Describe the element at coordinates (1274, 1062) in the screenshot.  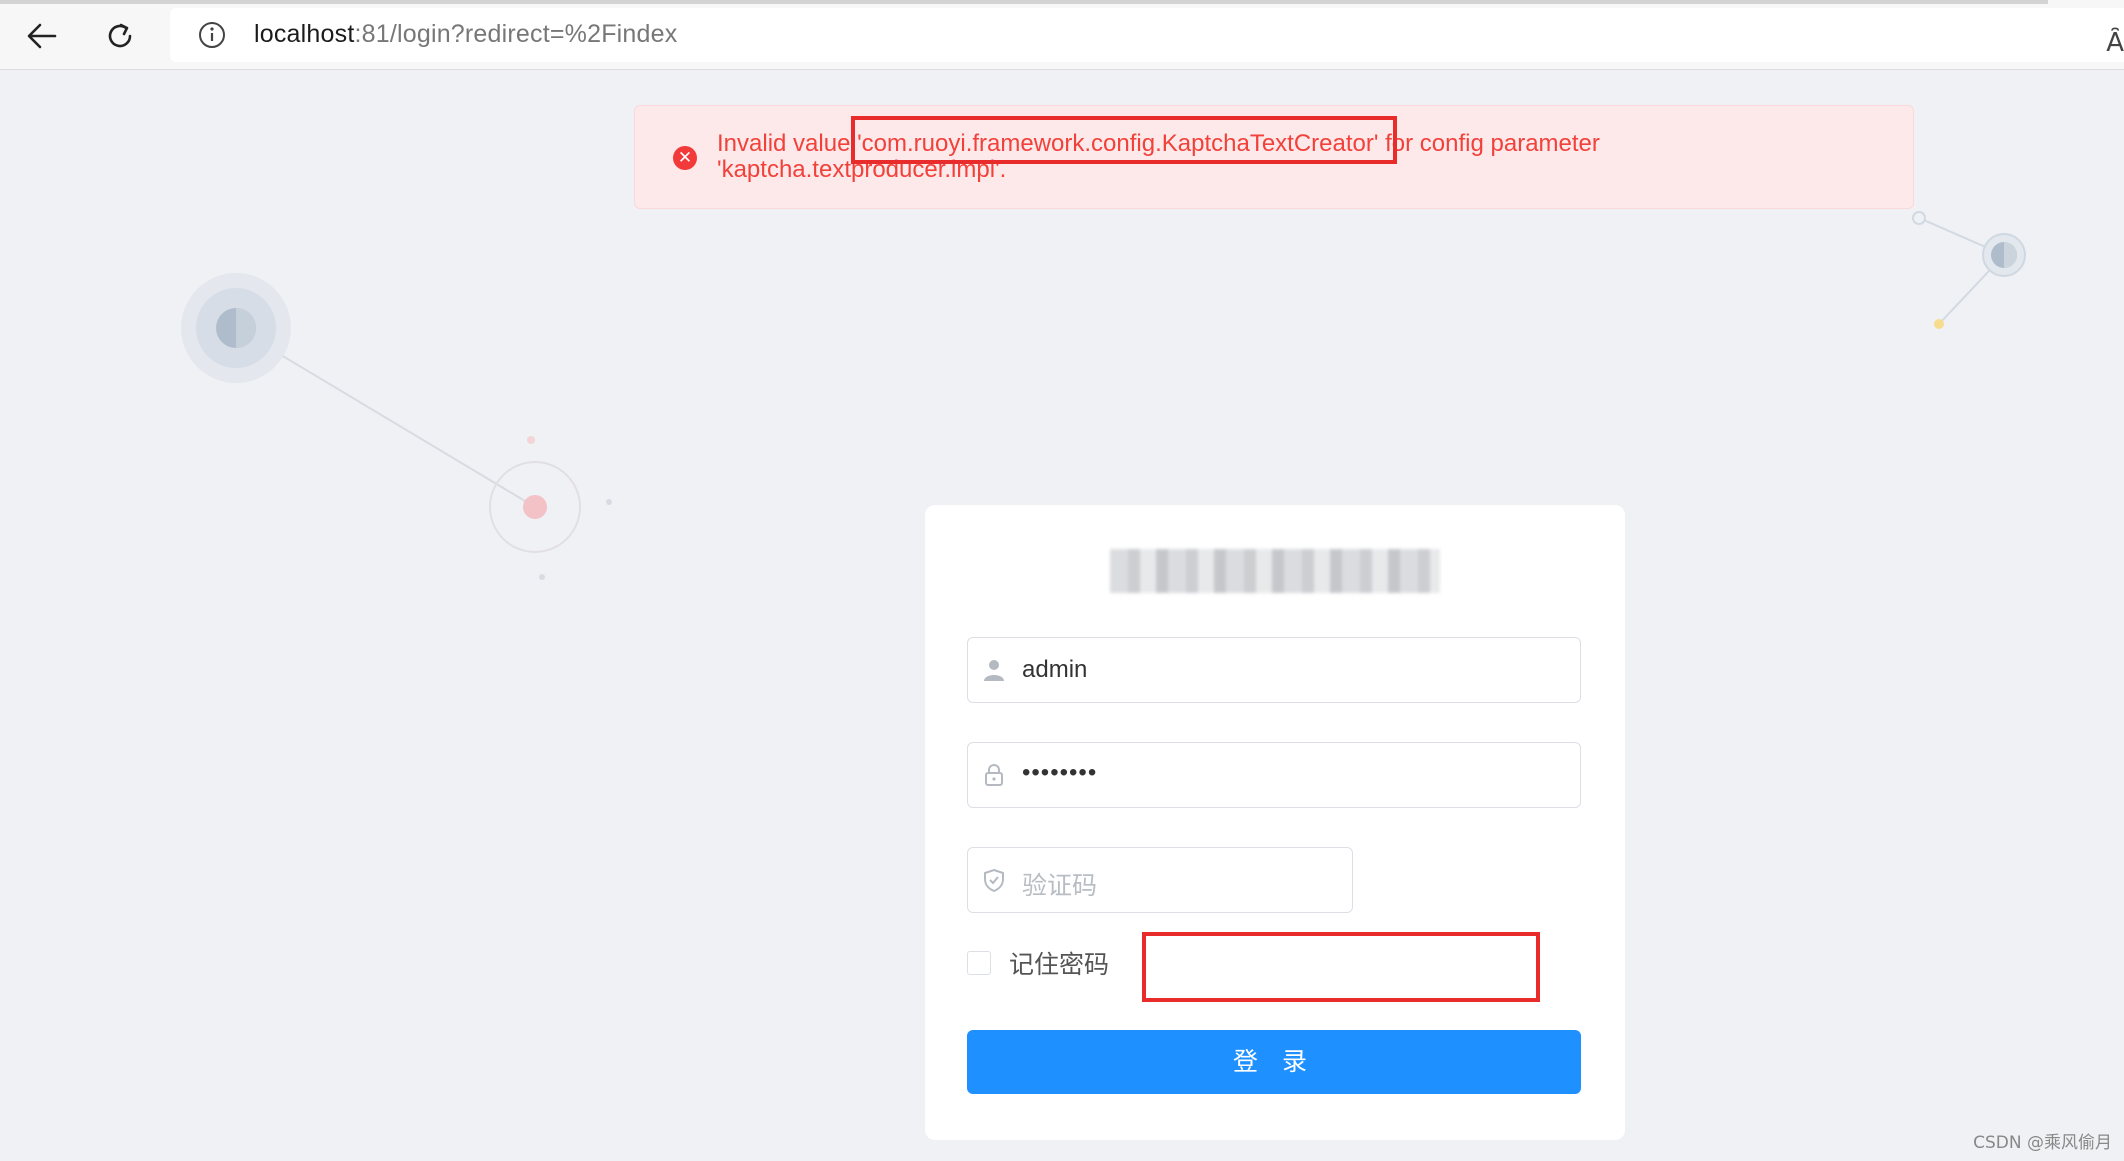
I see `login-button: 登 录` at that location.